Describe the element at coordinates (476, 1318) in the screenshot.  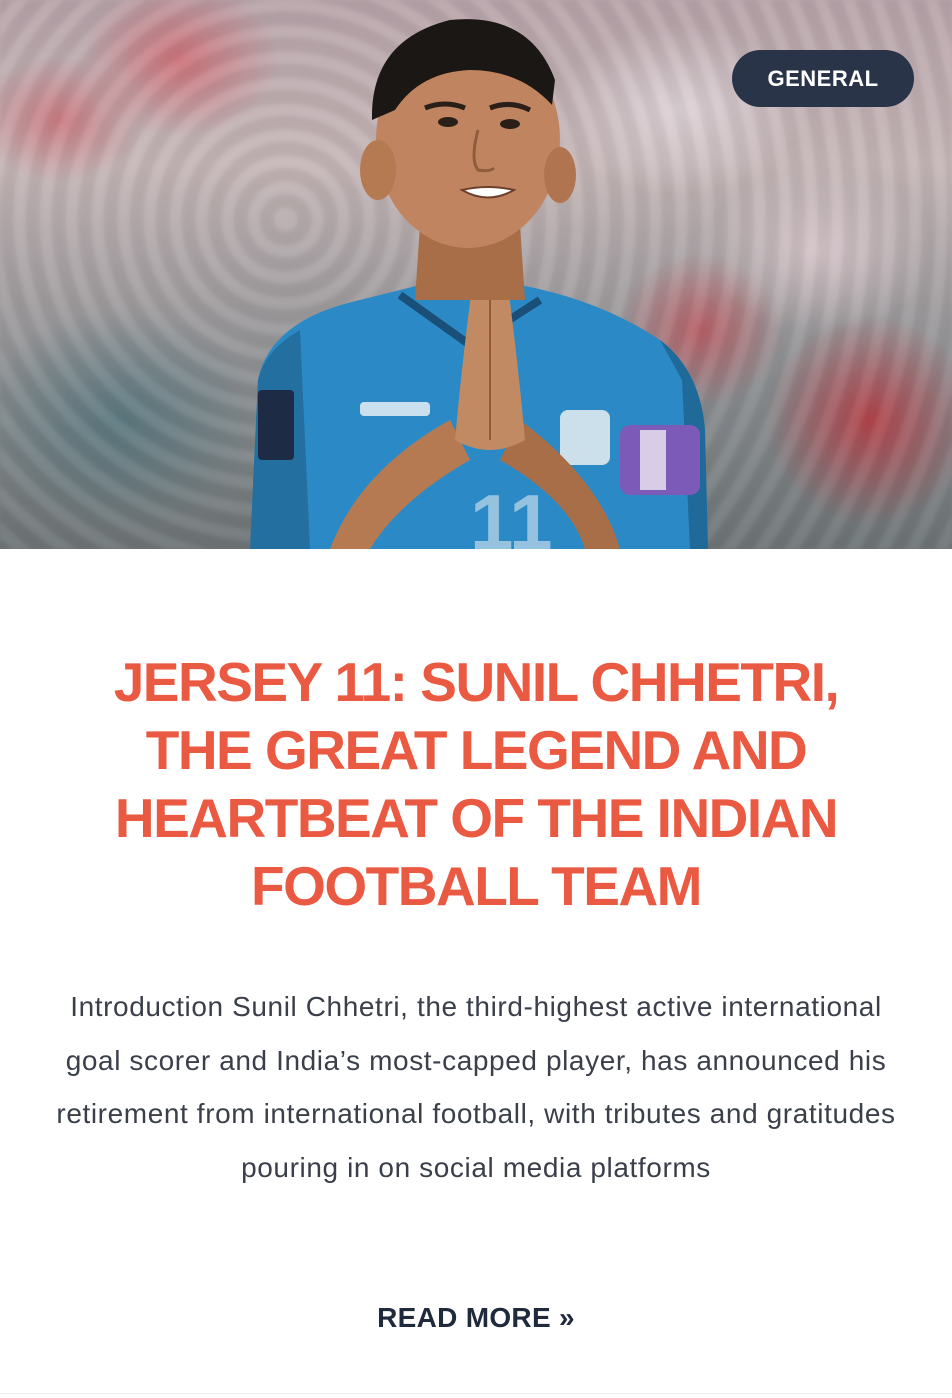
I see `read-more-link: READ MORE »` at that location.